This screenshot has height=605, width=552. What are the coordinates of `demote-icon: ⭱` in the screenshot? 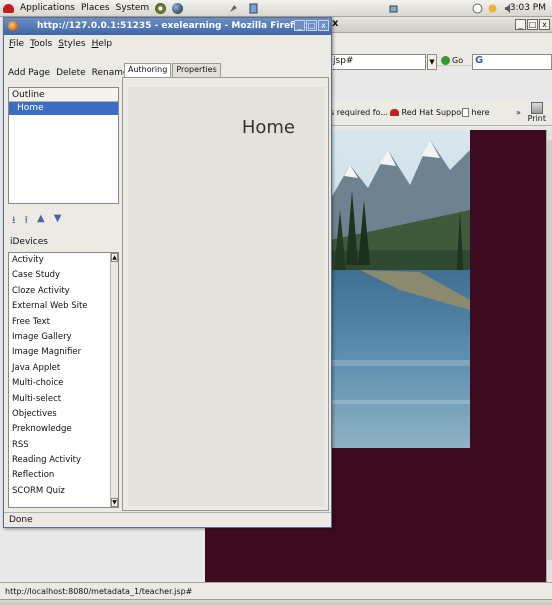 It's located at (27, 221).